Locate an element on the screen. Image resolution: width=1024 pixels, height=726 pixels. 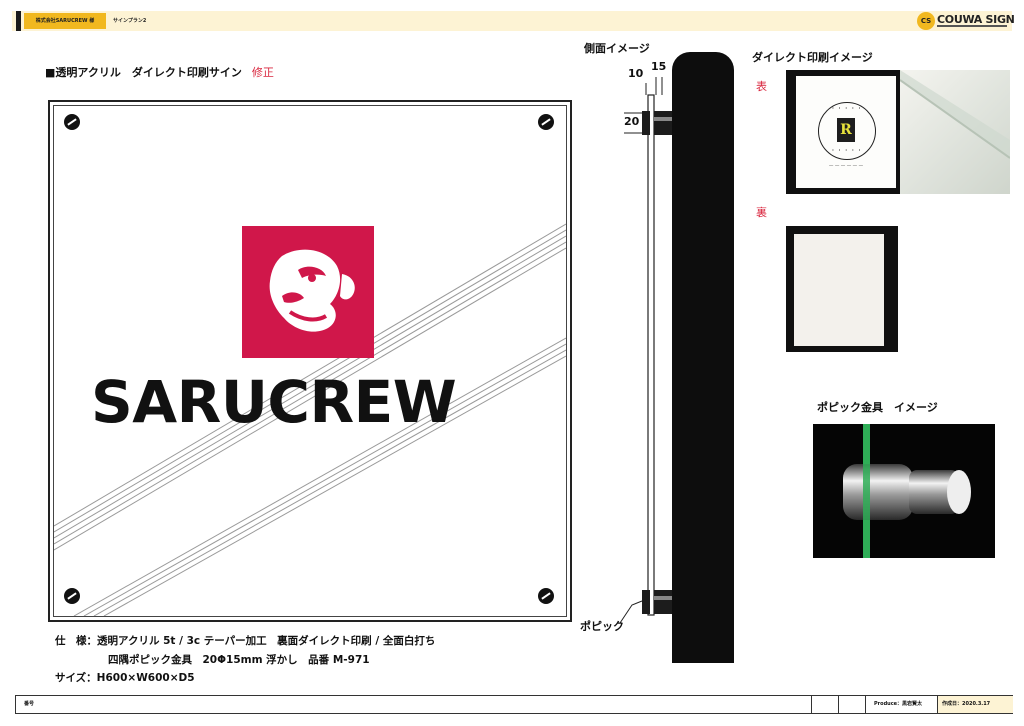
dimension-20: 20 is located at coordinates (632, 121).